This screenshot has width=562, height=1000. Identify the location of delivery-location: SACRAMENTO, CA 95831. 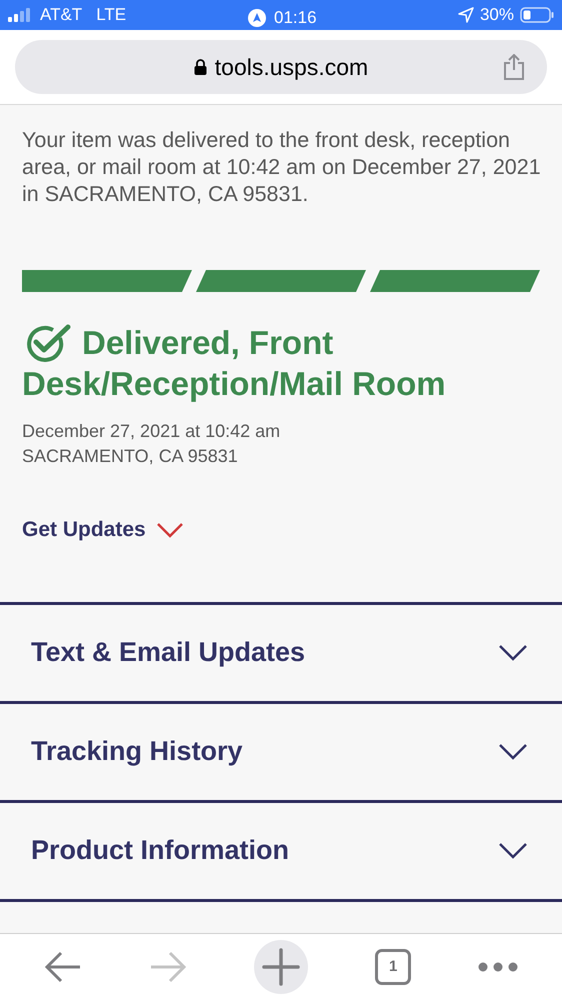
(130, 456).